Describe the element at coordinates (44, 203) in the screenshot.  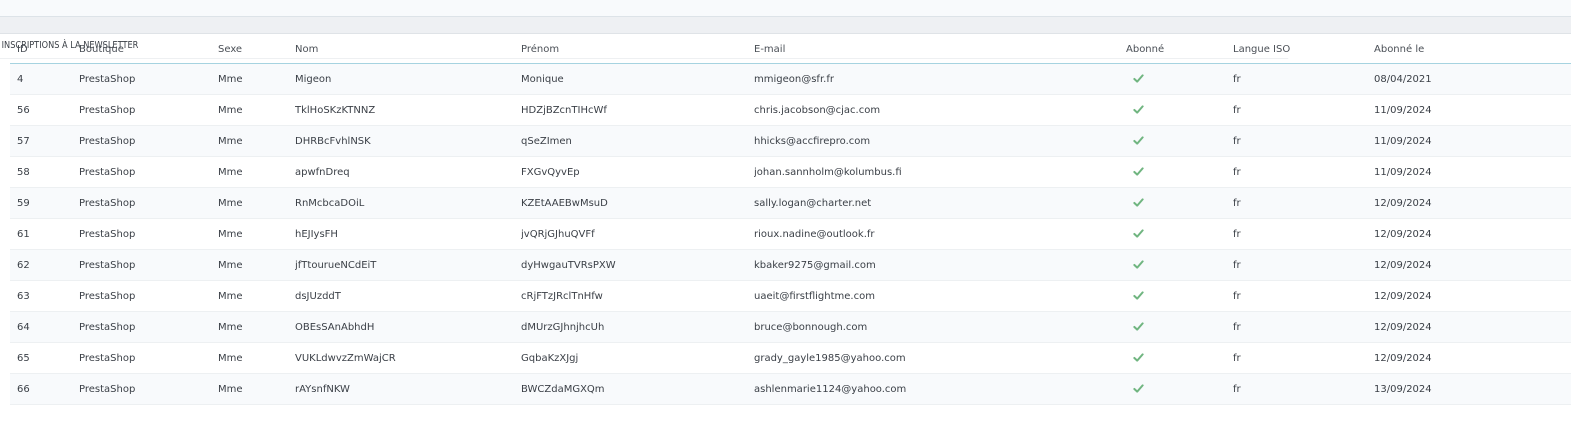
I see `cell-id: 59` at that location.